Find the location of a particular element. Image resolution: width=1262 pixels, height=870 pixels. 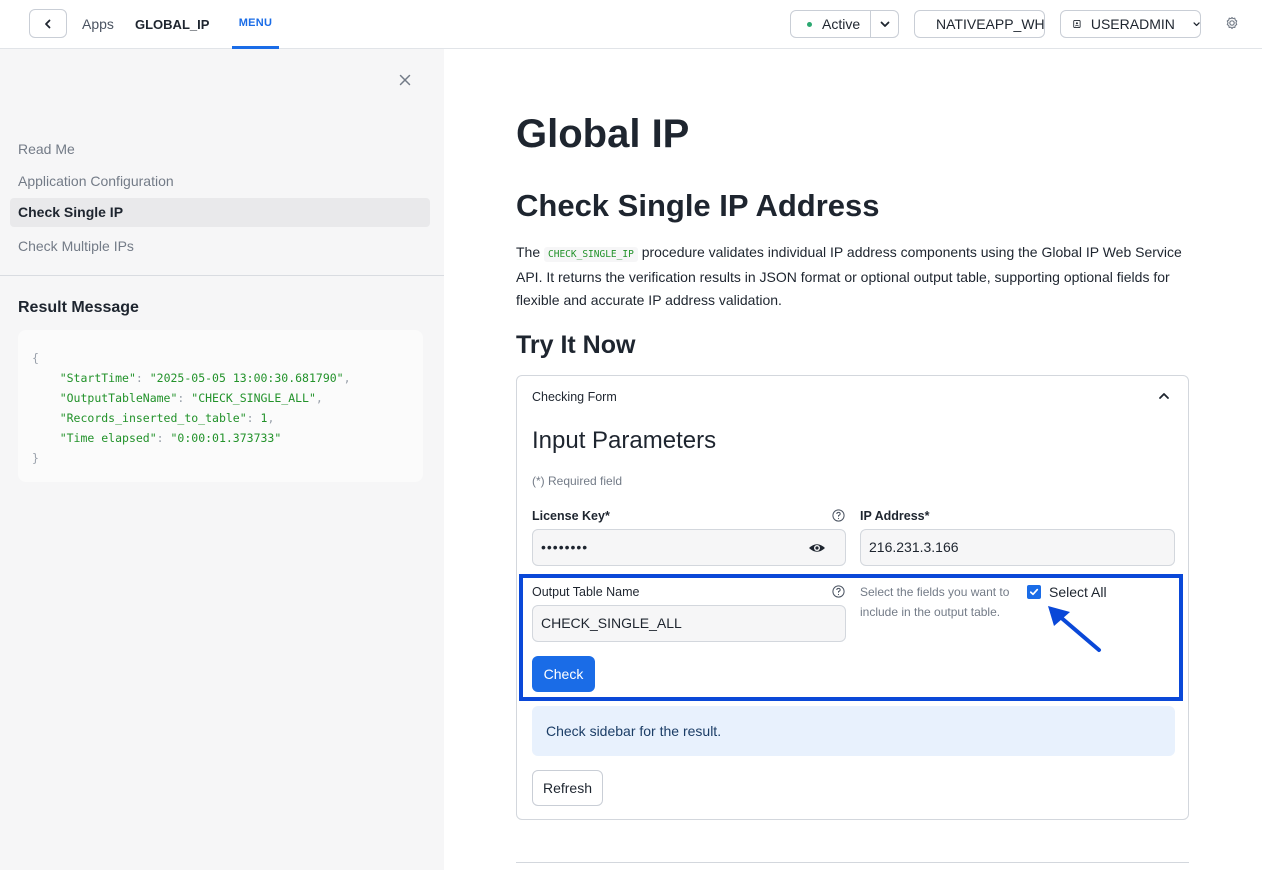

license-key-input: •••••••• is located at coordinates (689, 547).